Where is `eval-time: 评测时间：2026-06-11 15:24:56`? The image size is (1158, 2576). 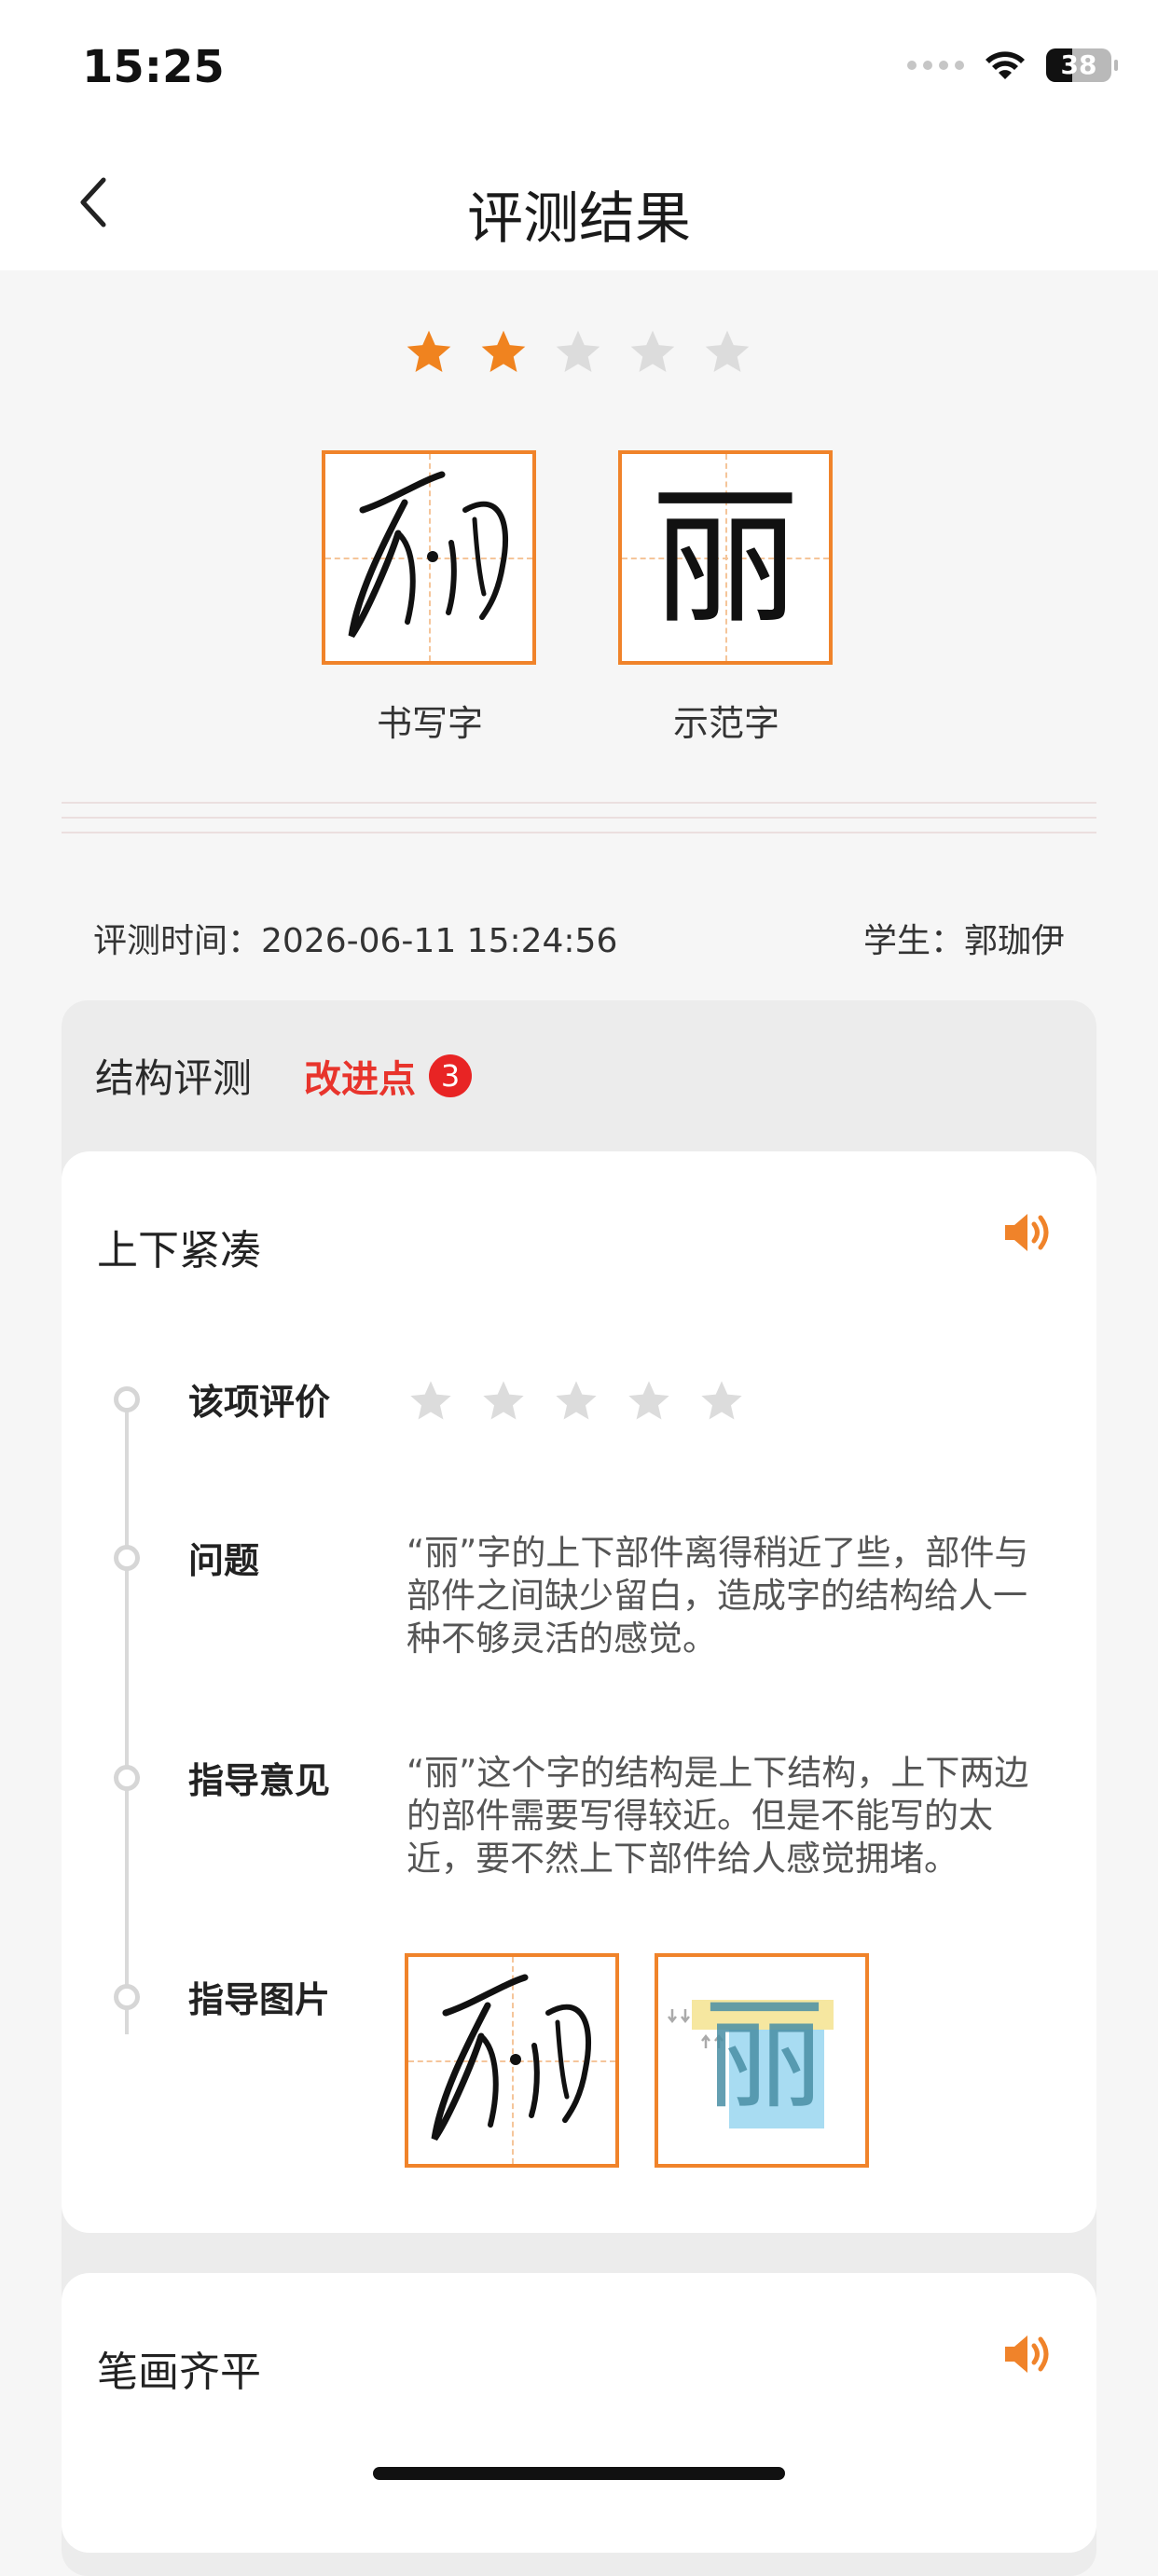 eval-time: 评测时间：2026-06-11 15:24:56 is located at coordinates (355, 938).